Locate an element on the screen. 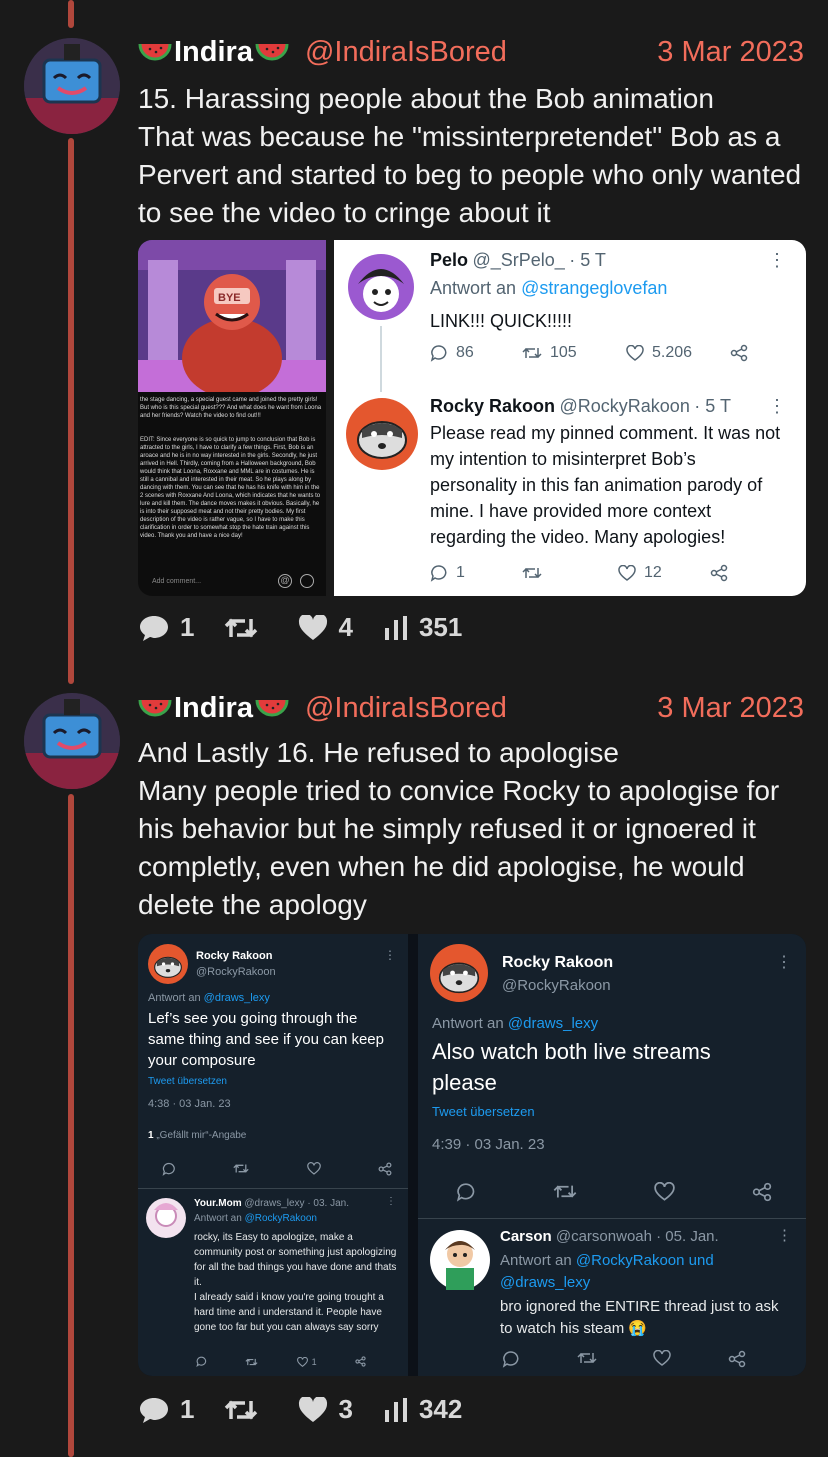  retweet-button: 105 is located at coordinates (574, 353).